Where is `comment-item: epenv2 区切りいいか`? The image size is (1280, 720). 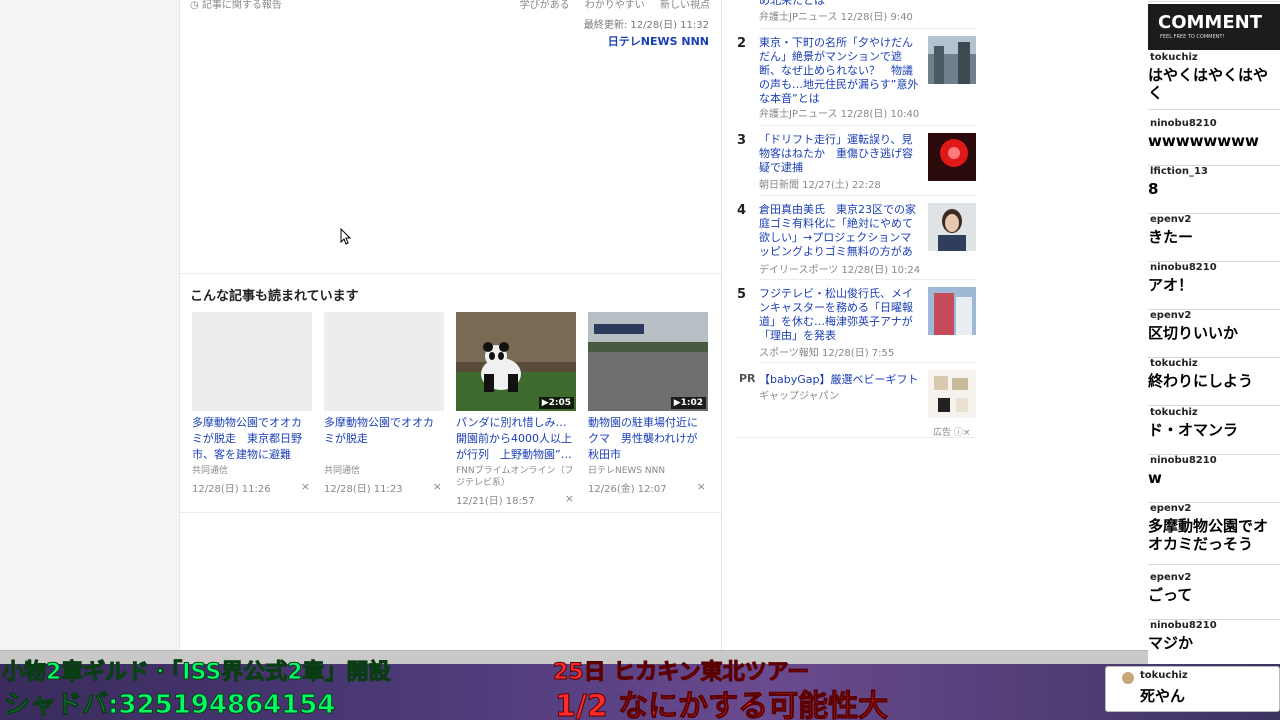
comment-item: epenv2 区切りいいか is located at coordinates (1214, 334).